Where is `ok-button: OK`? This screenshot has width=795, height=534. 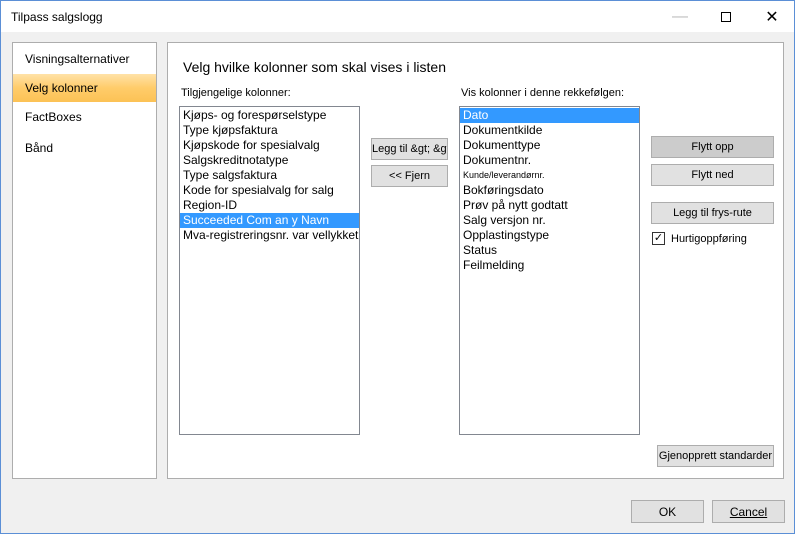 ok-button: OK is located at coordinates (667, 511).